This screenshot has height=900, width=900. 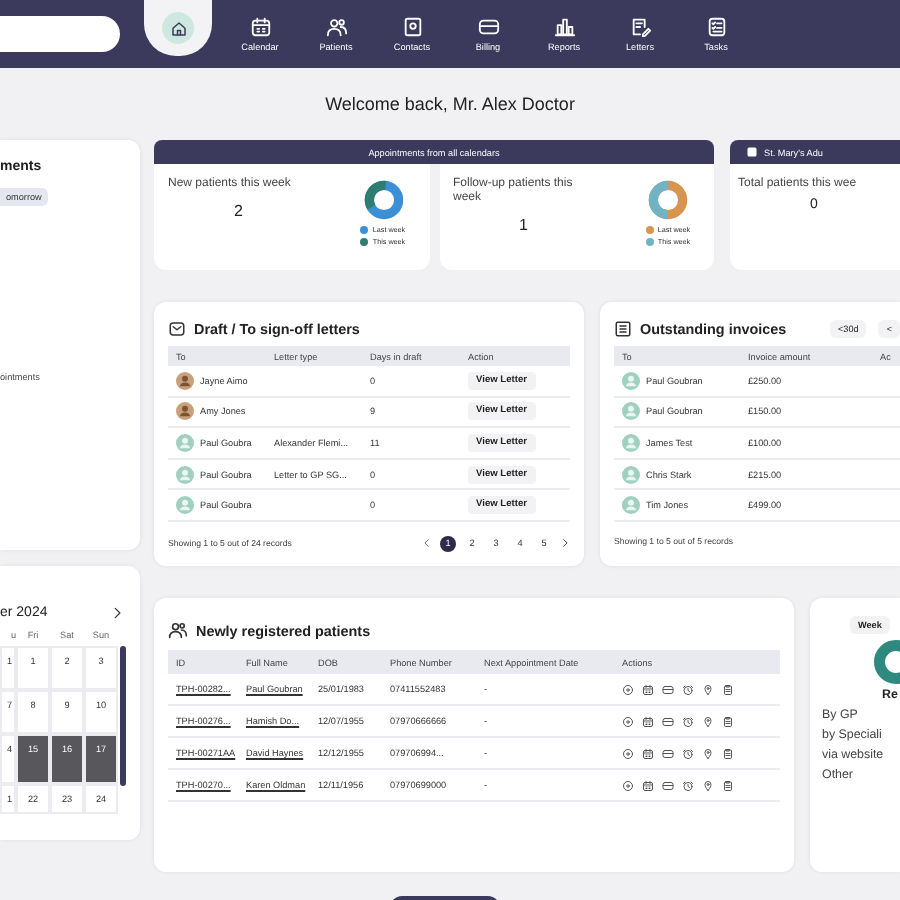 I want to click on home-icon, so click(x=178, y=28).